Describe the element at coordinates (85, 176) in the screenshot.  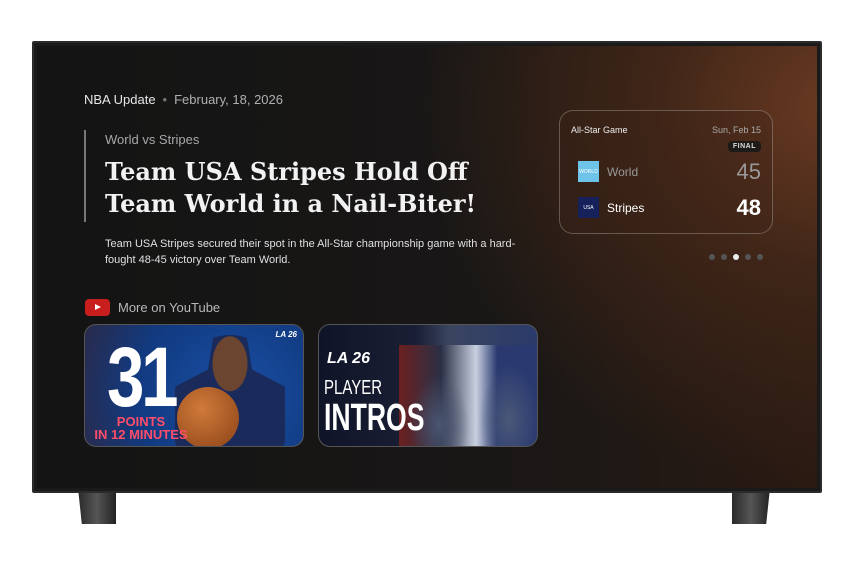
I see `accent-bar` at that location.